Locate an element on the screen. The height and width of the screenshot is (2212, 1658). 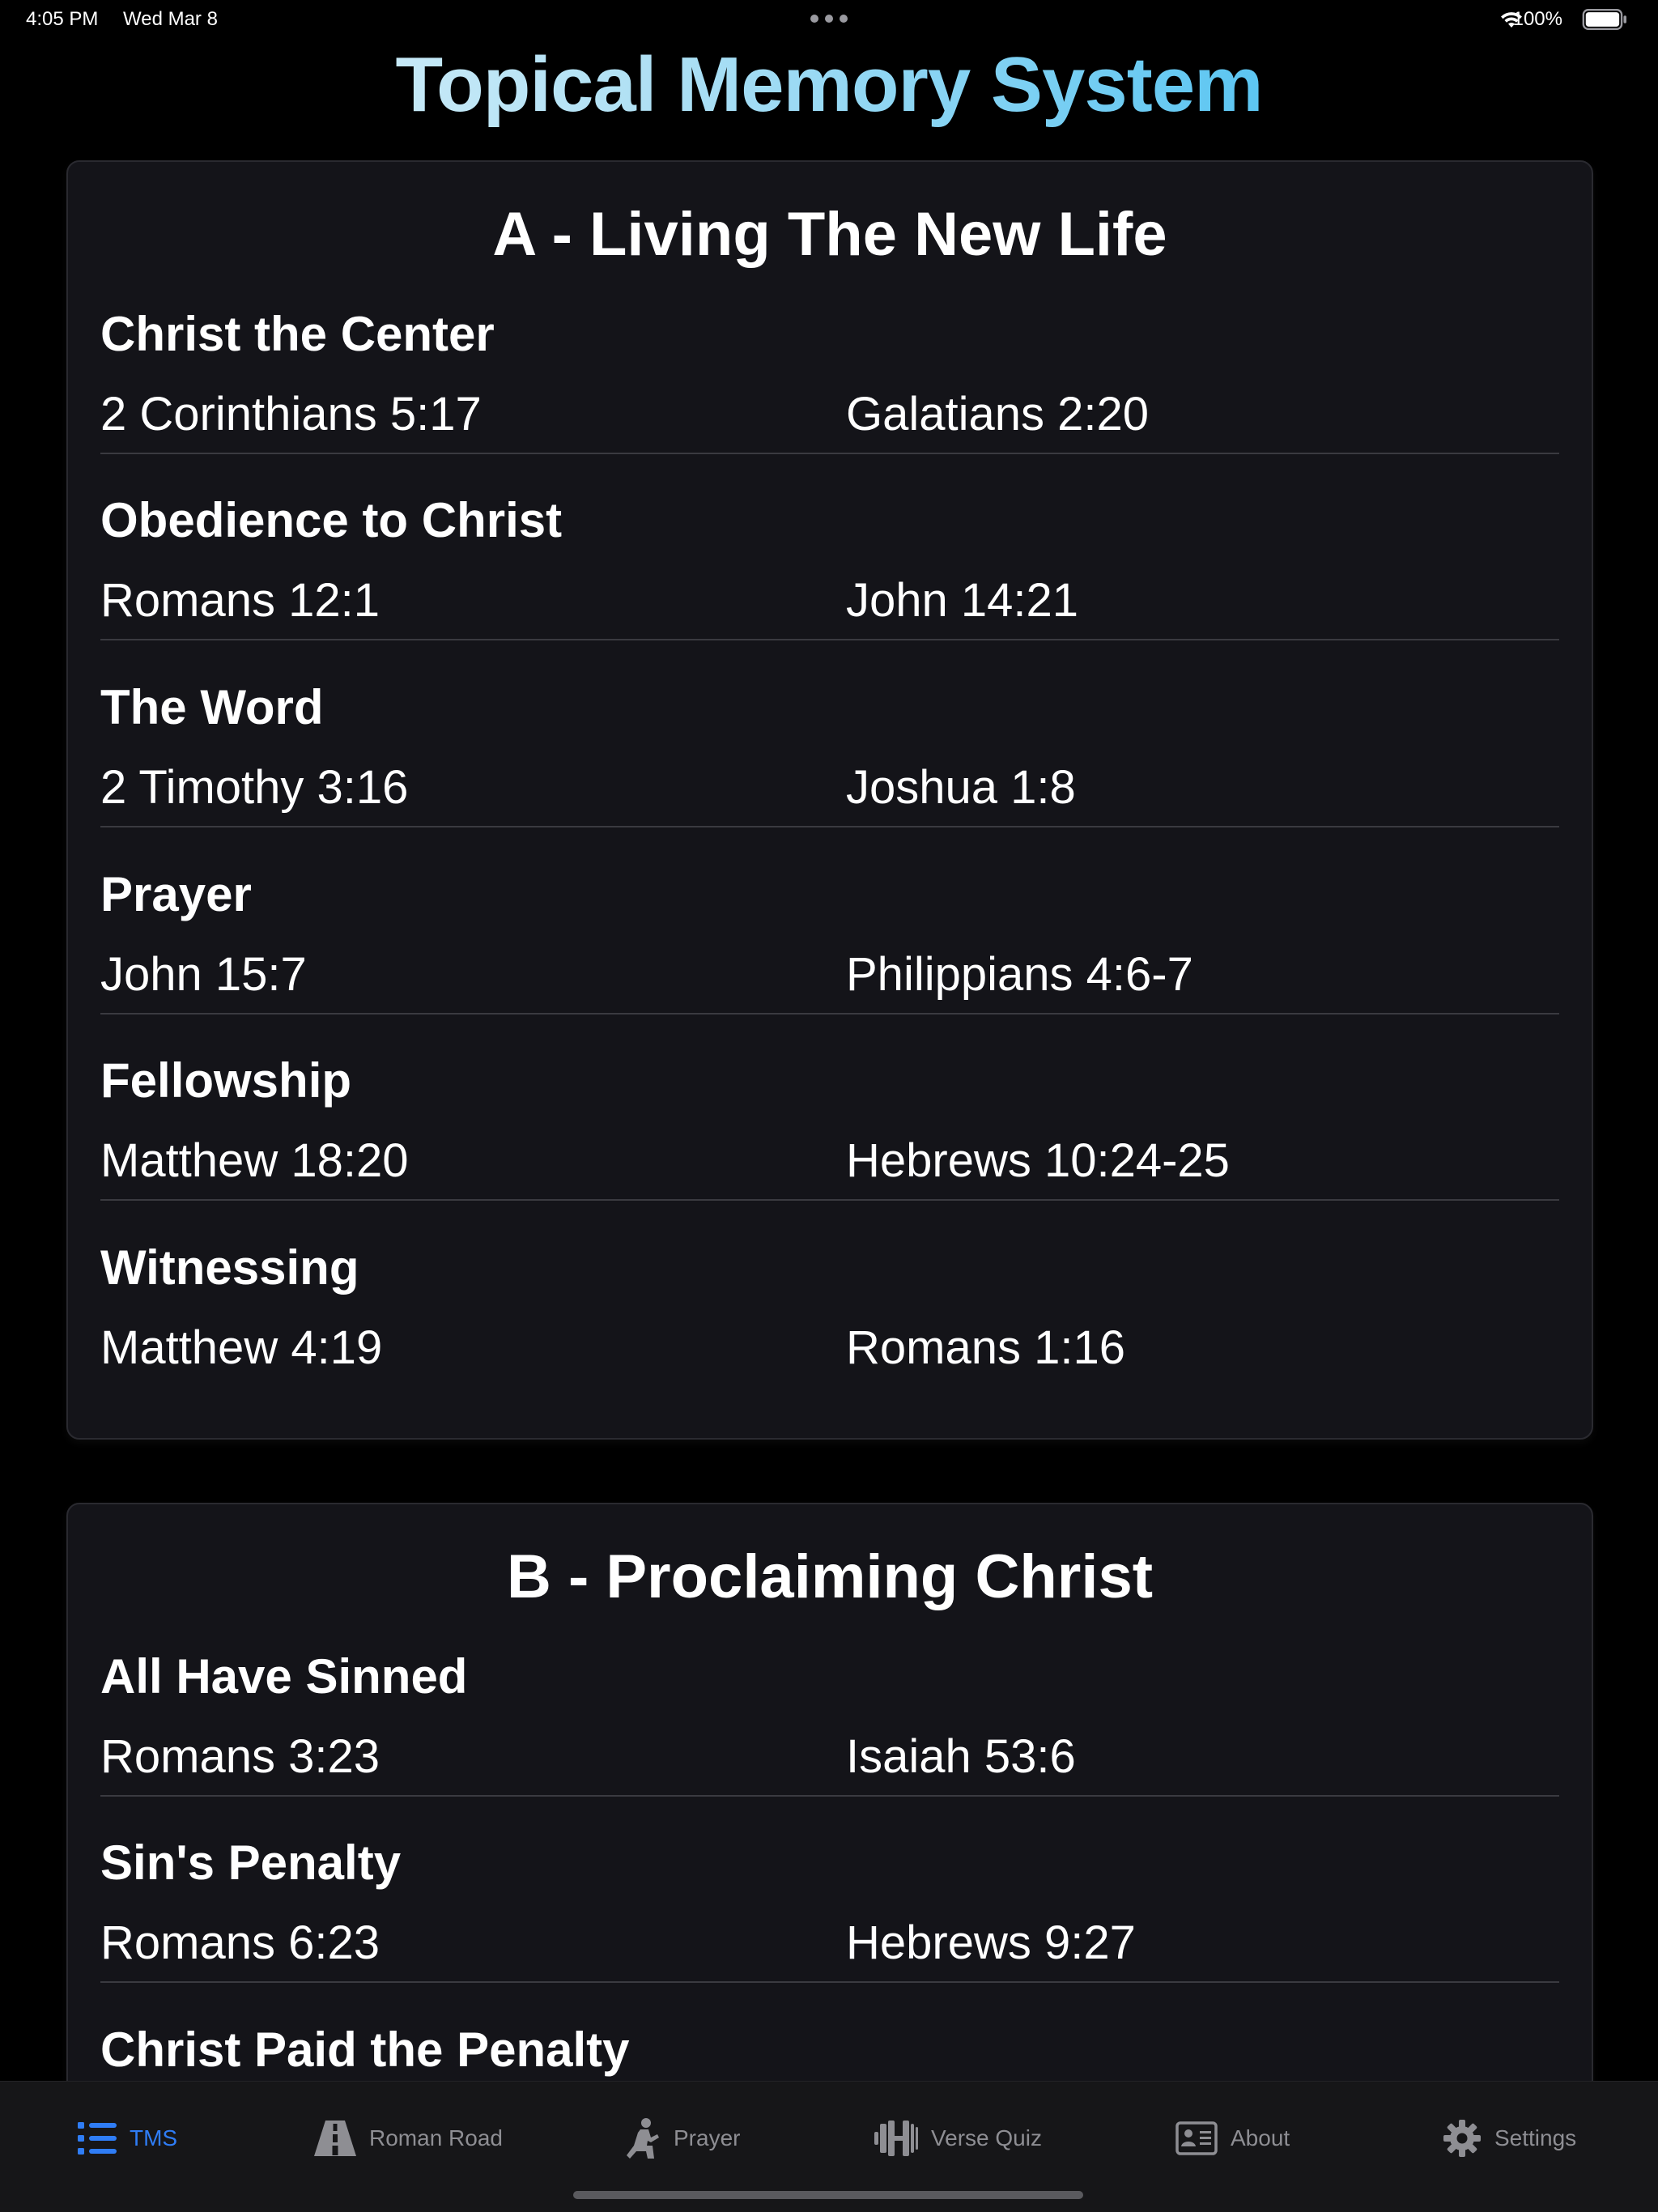
status-date: Wed Mar 8 is located at coordinates (170, 19).